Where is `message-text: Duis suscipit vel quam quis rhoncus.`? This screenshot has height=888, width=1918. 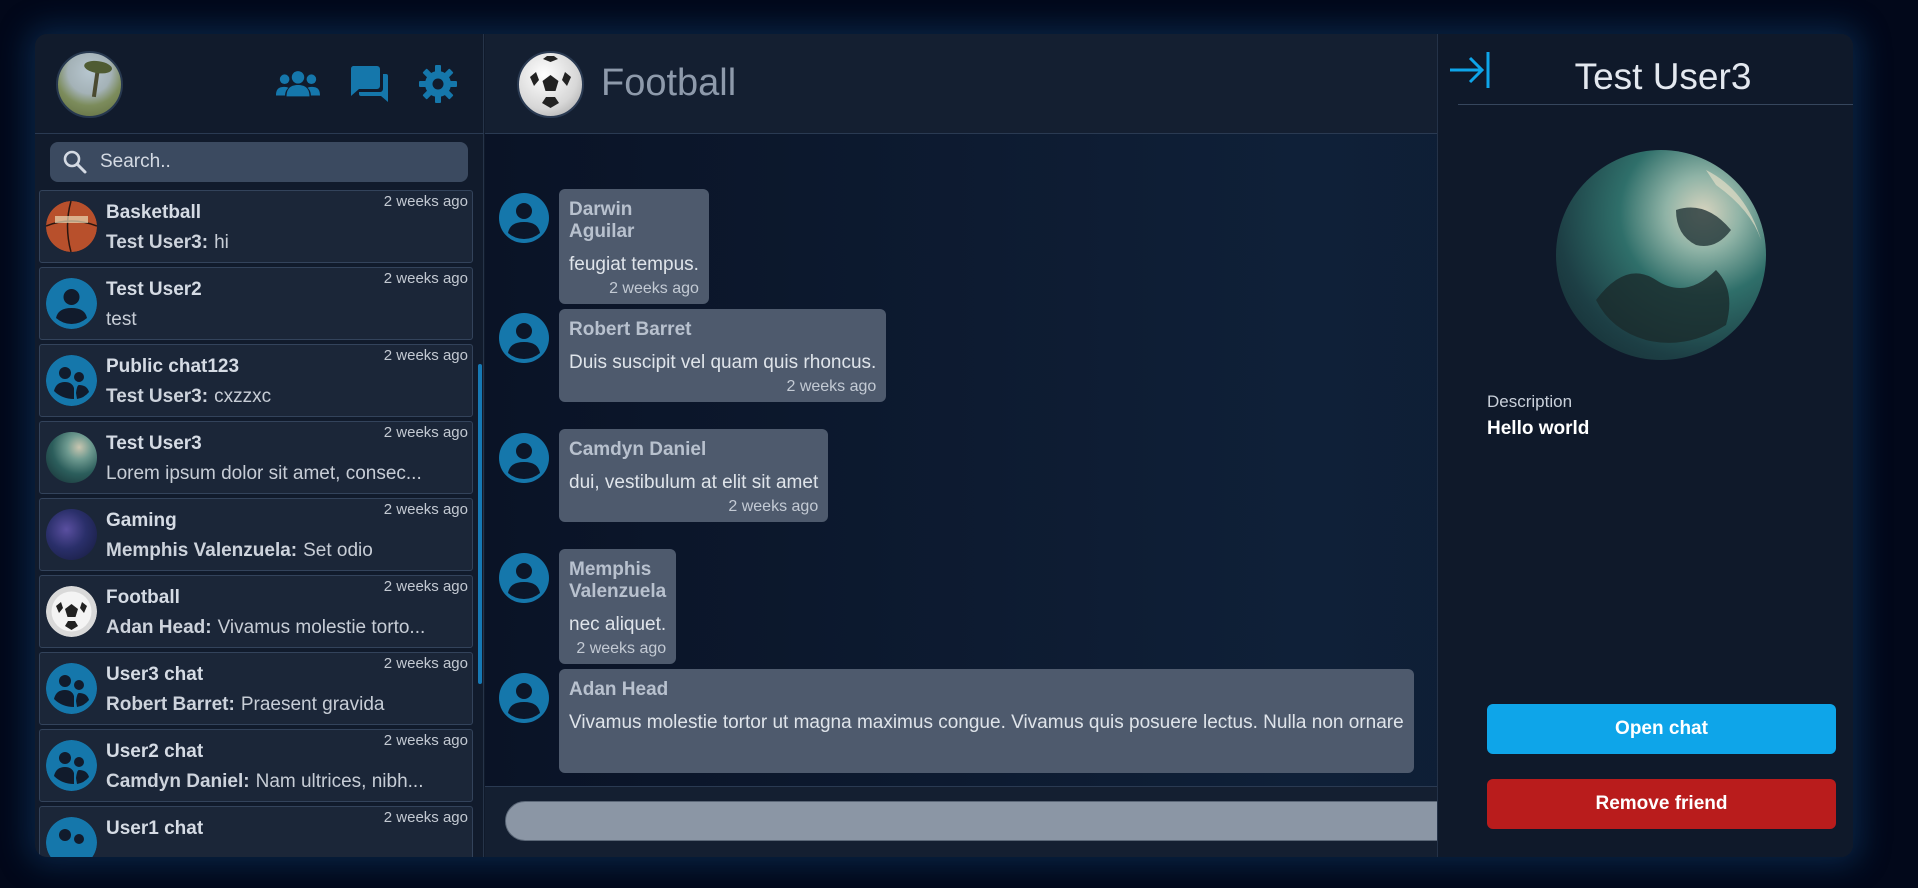 message-text: Duis suscipit vel quam quis rhoncus. is located at coordinates (723, 362).